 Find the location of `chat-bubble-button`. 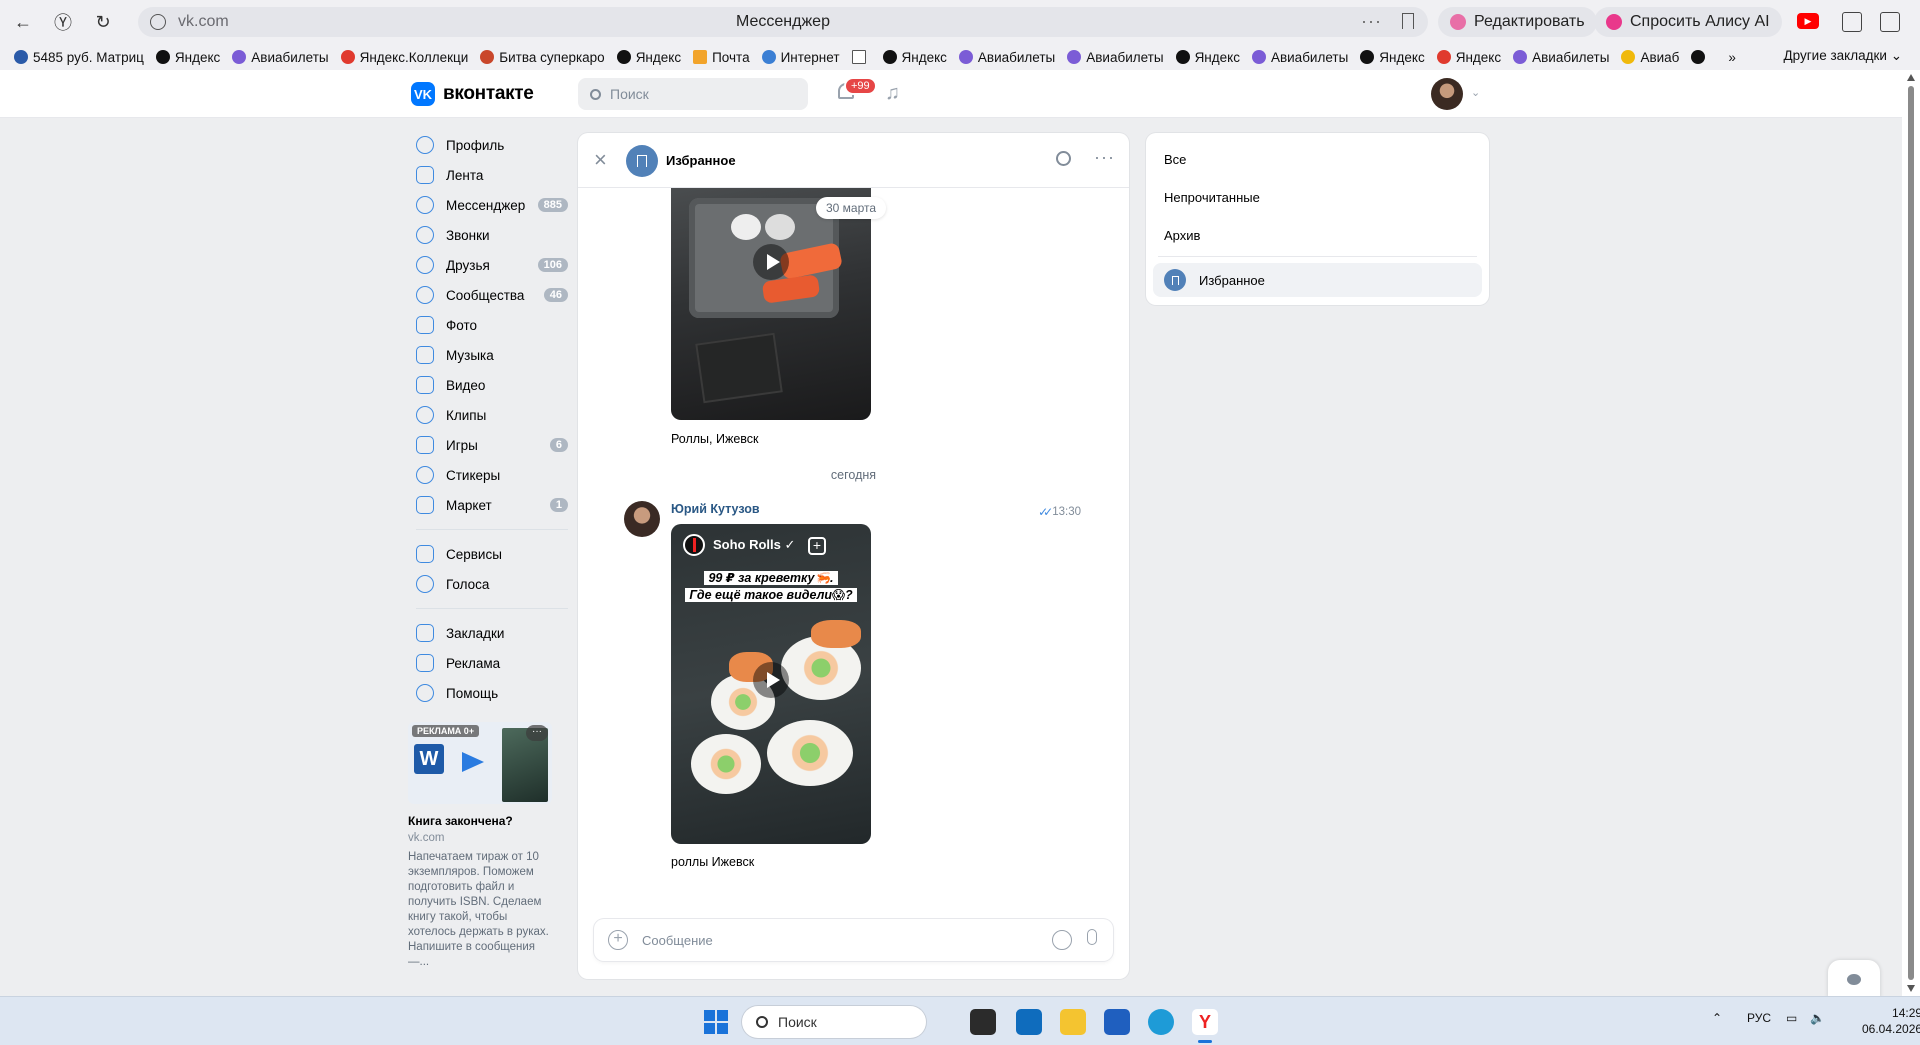

chat-bubble-button is located at coordinates (1854, 979).